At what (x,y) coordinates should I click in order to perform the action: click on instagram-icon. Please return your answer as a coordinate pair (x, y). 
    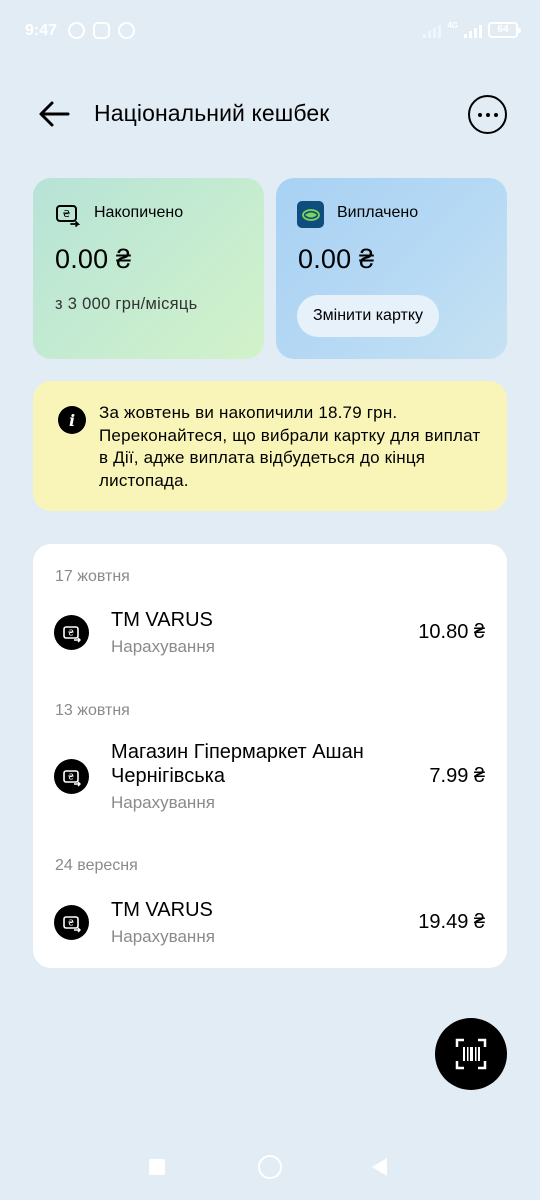
    Looking at the image, I should click on (101, 30).